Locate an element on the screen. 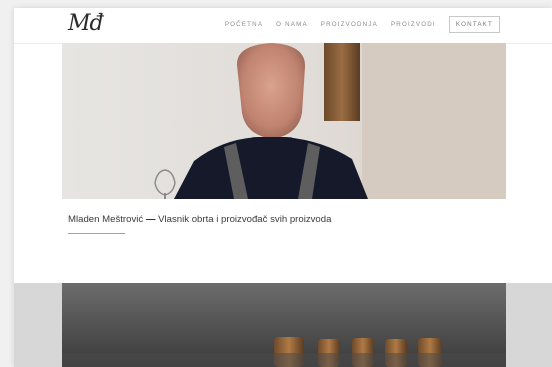 This screenshot has height=367, width=552. caption-underline is located at coordinates (96, 233).